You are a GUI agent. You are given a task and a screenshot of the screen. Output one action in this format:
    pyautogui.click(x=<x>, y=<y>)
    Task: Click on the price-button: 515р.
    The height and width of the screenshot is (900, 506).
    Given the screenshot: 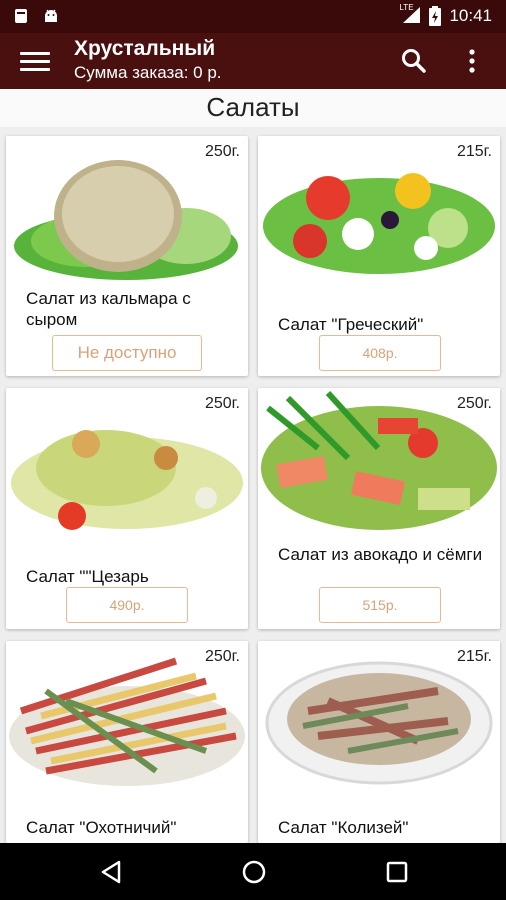 What is the action you would take?
    pyautogui.click(x=380, y=605)
    